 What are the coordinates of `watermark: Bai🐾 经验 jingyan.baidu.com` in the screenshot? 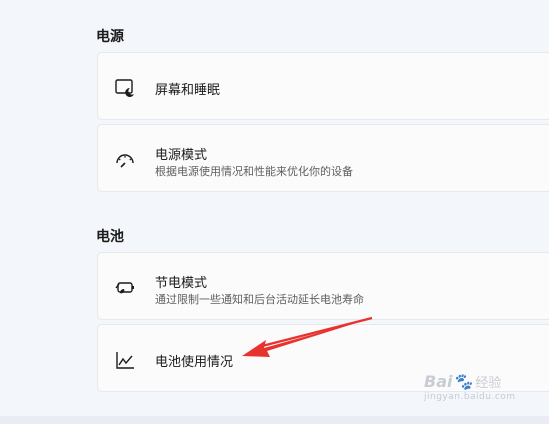 It's located at (470, 387).